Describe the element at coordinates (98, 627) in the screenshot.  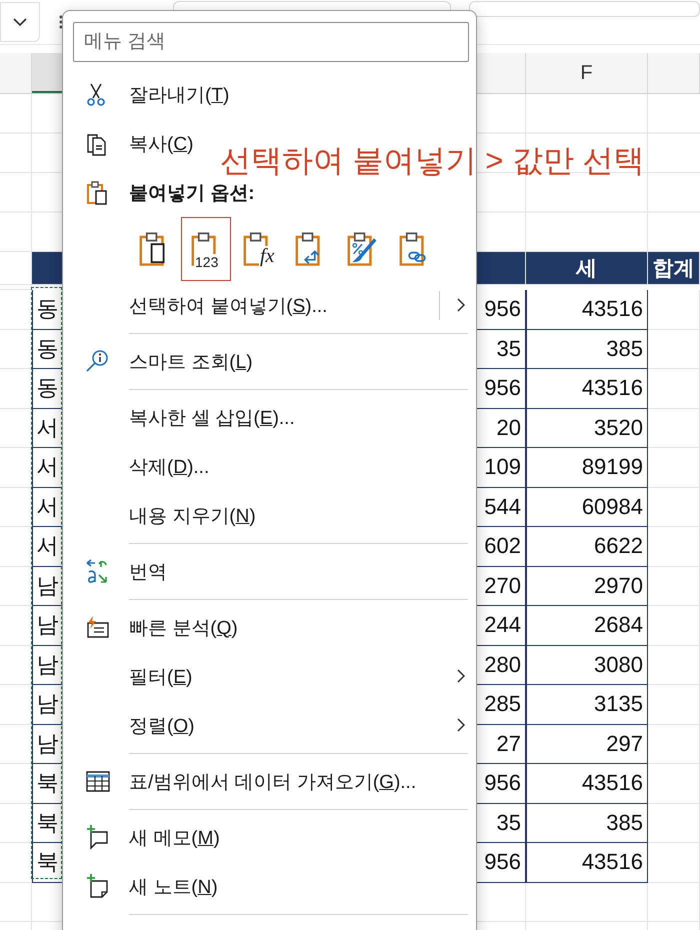
I see `quick-analysis-icon` at that location.